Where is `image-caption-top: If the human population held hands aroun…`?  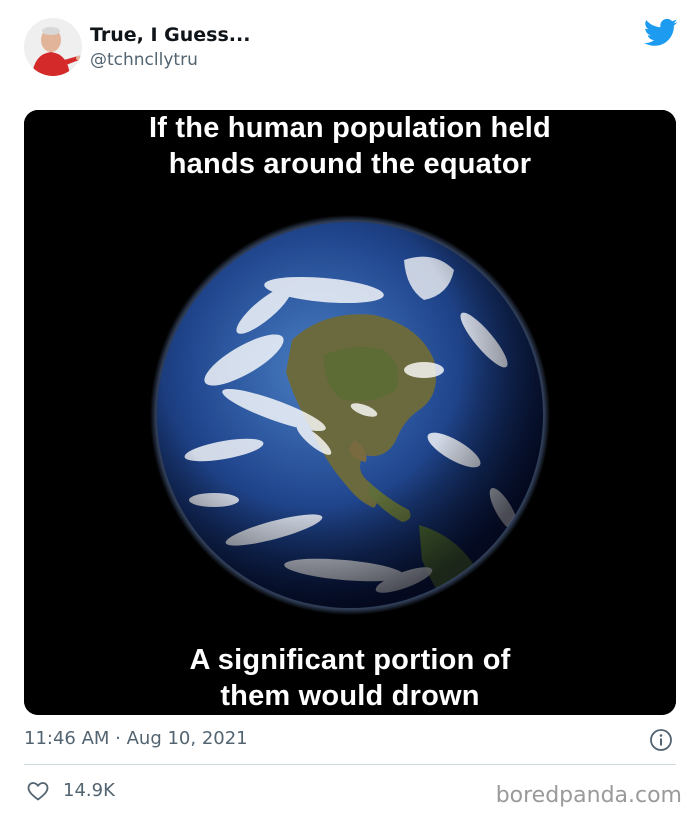 image-caption-top: If the human population held hands aroun… is located at coordinates (350, 146).